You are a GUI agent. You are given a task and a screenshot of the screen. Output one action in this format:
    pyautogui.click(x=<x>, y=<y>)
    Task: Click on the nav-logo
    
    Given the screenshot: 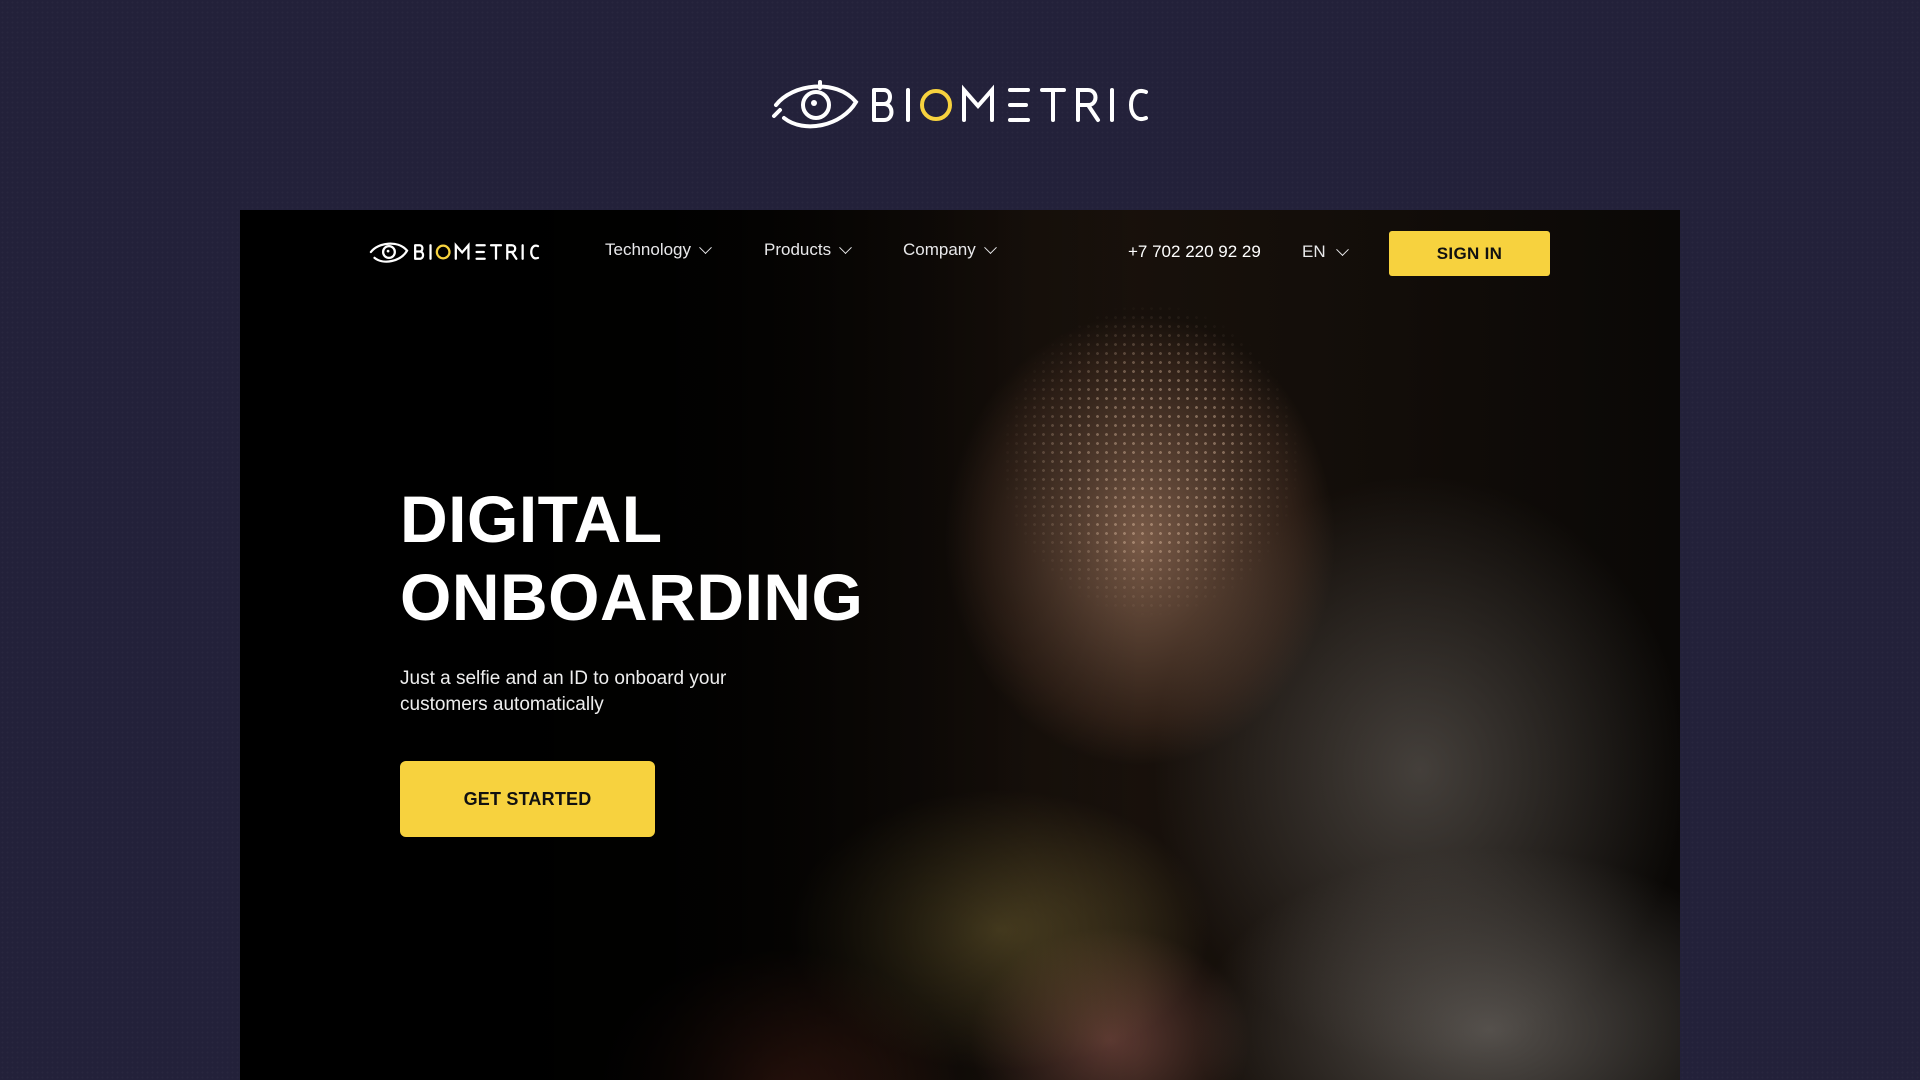 What is the action you would take?
    pyautogui.click(x=454, y=254)
    